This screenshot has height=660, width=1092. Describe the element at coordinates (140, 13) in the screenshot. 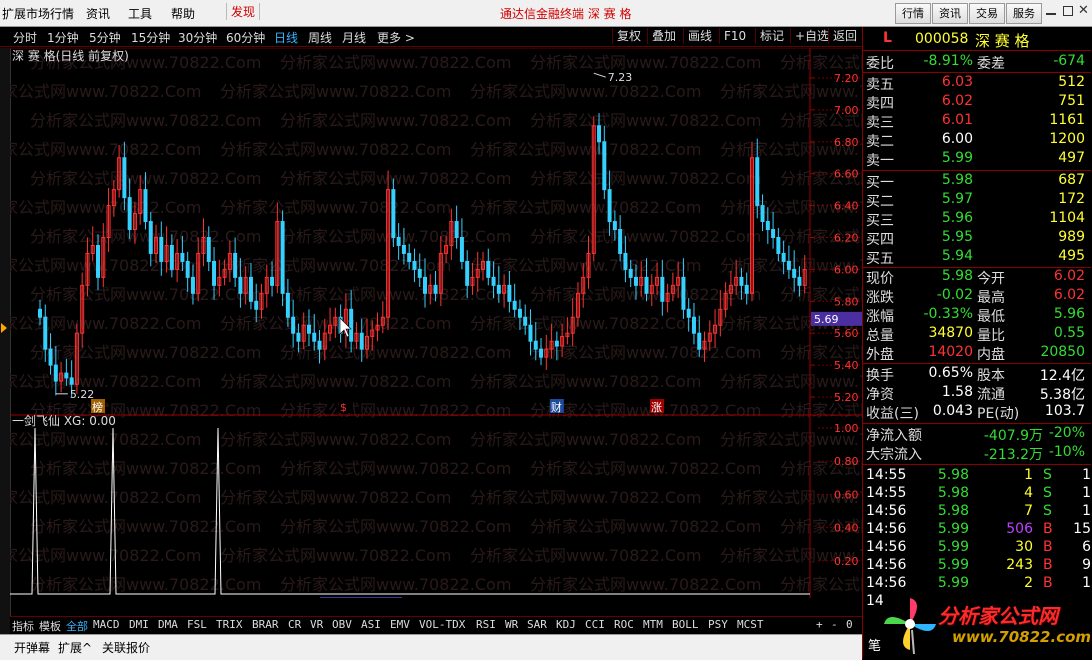

I see `menu-tools: 工具` at that location.